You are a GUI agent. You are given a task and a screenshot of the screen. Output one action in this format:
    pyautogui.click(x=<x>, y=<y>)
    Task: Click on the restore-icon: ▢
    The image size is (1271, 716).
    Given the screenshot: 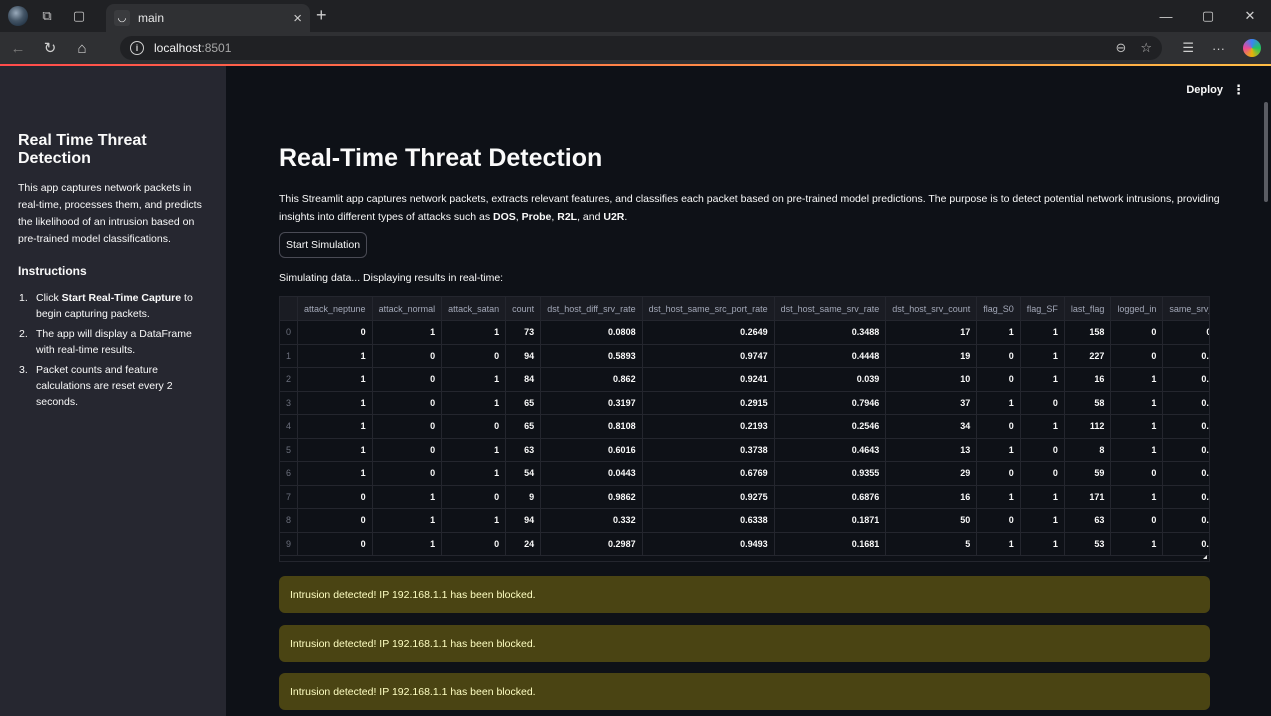 What is the action you would take?
    pyautogui.click(x=1208, y=16)
    